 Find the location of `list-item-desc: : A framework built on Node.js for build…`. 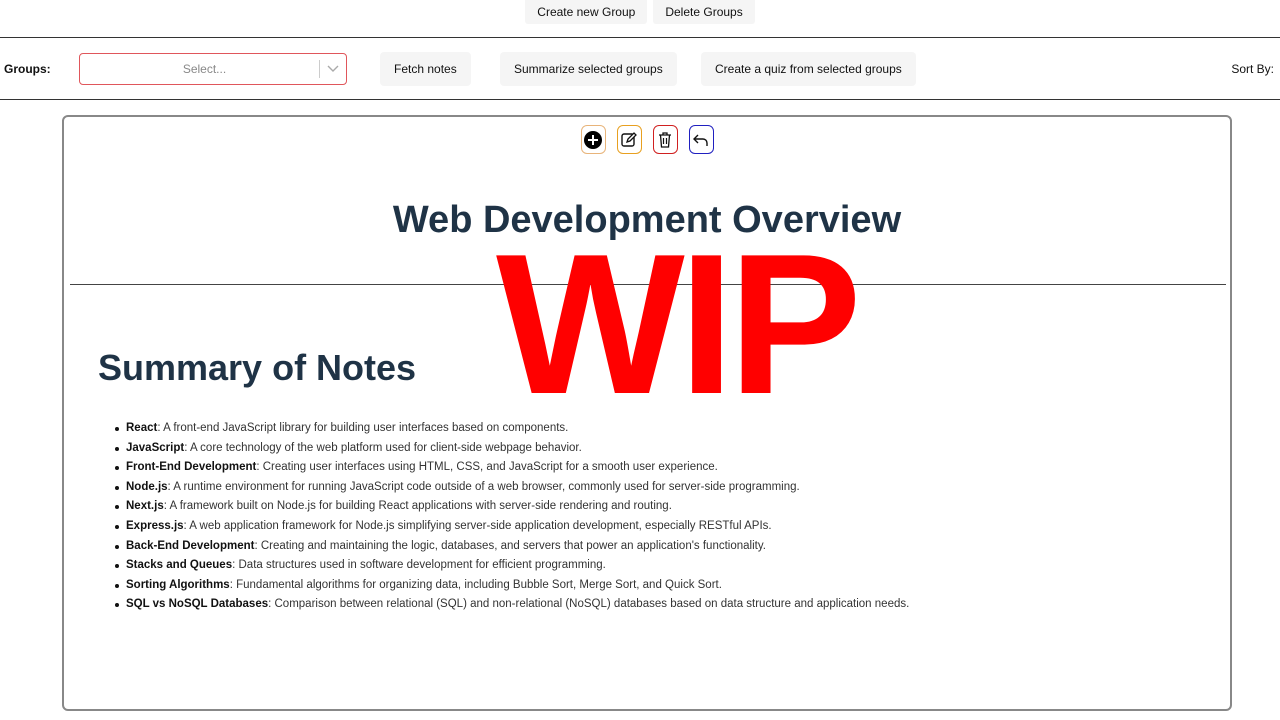

list-item-desc: : A framework built on Node.js for build… is located at coordinates (417, 506).